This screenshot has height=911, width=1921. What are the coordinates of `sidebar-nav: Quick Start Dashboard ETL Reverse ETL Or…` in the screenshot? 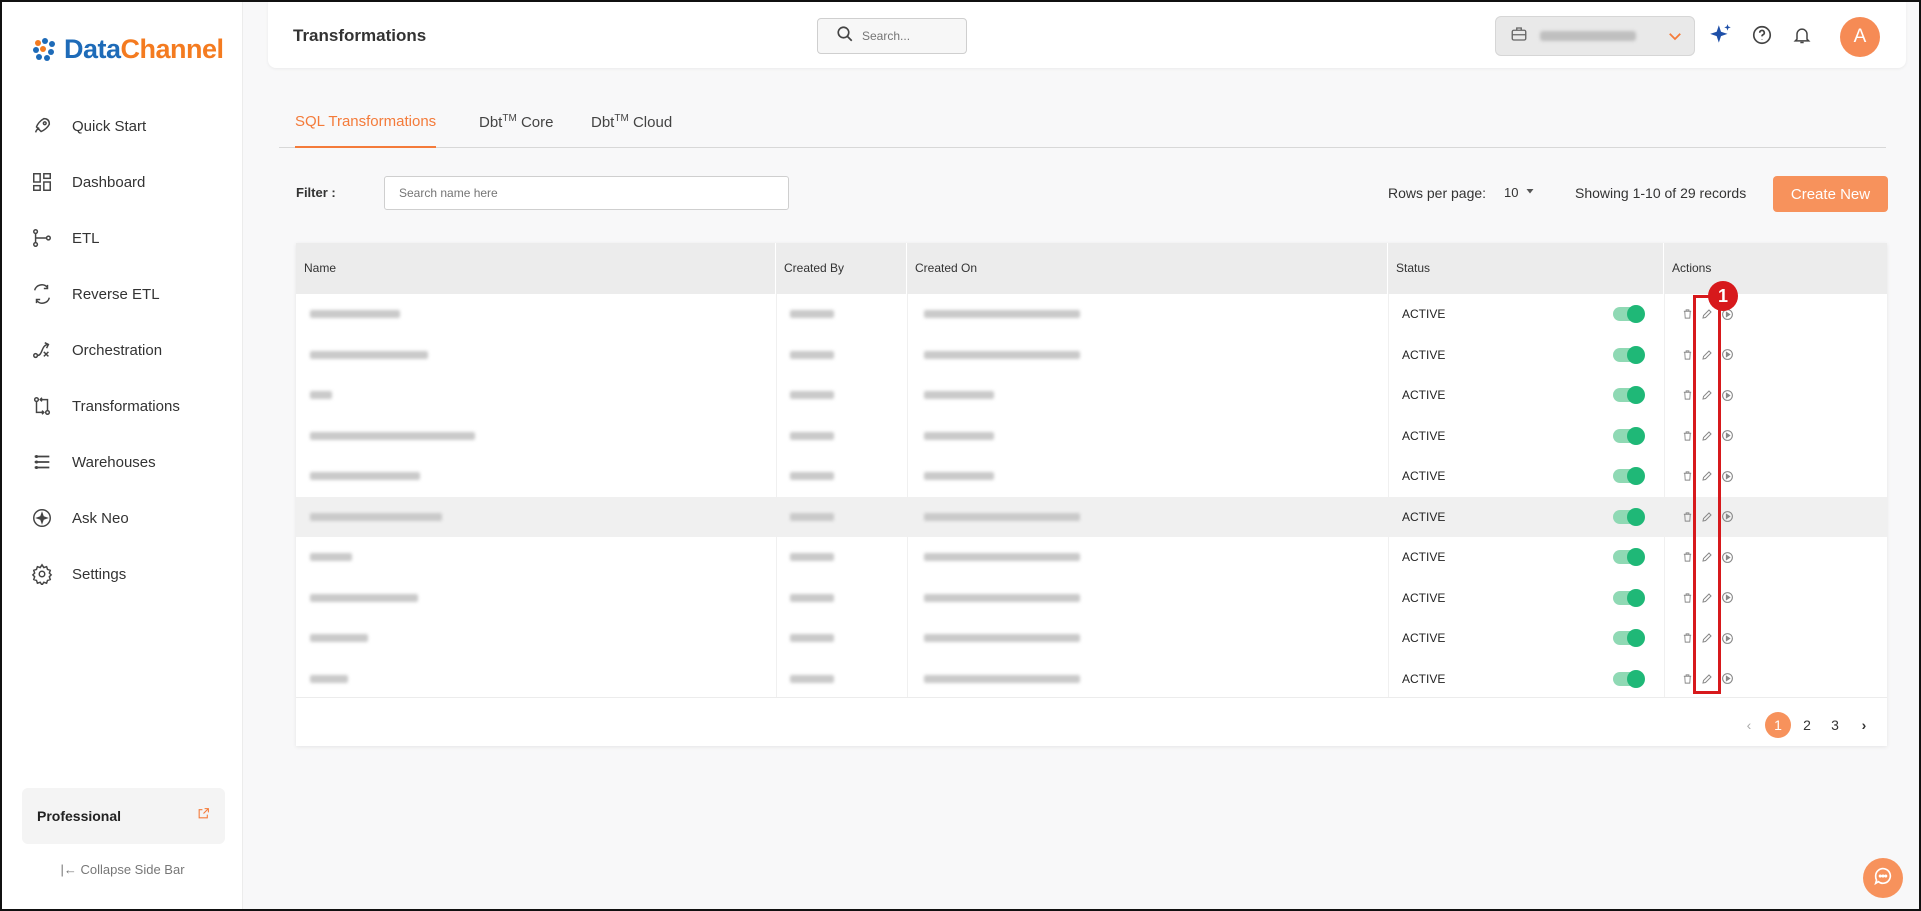 It's located at (122, 350).